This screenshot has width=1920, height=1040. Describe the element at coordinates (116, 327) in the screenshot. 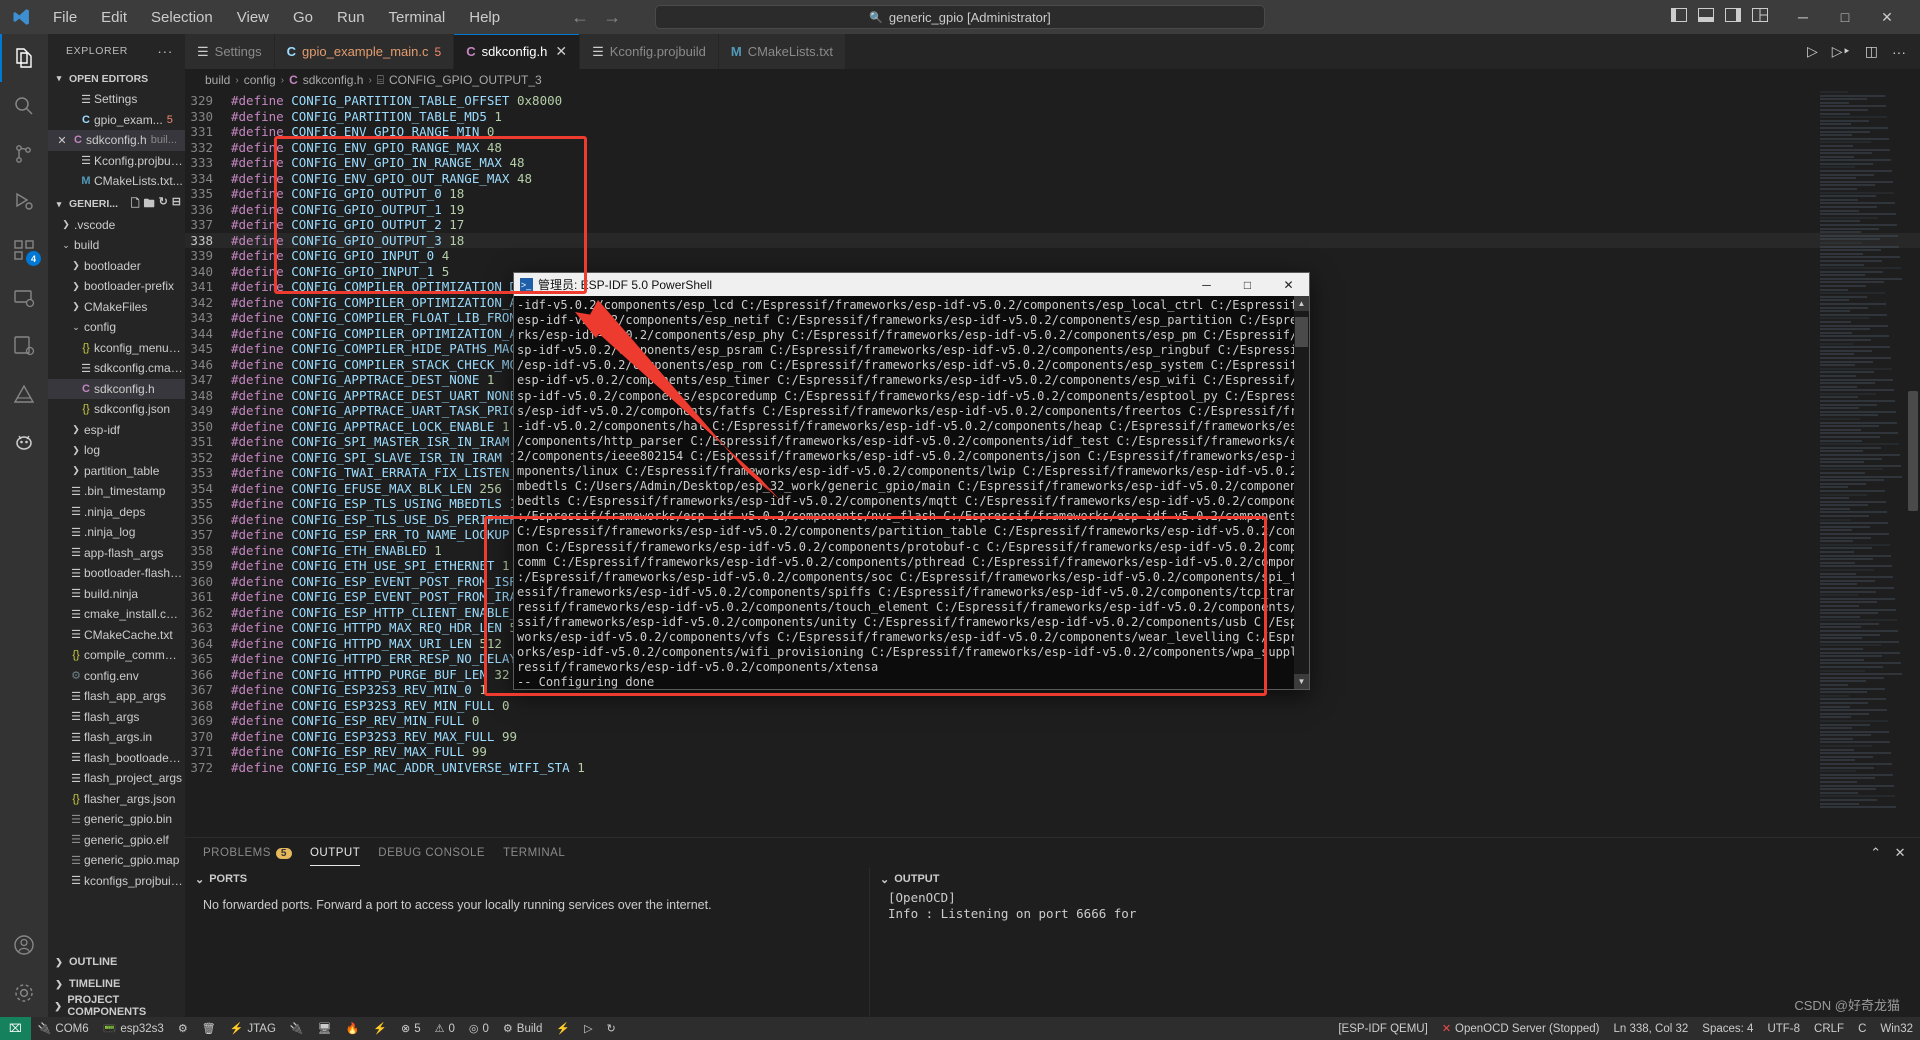

I see `file-tree-item: ⌄ config` at that location.